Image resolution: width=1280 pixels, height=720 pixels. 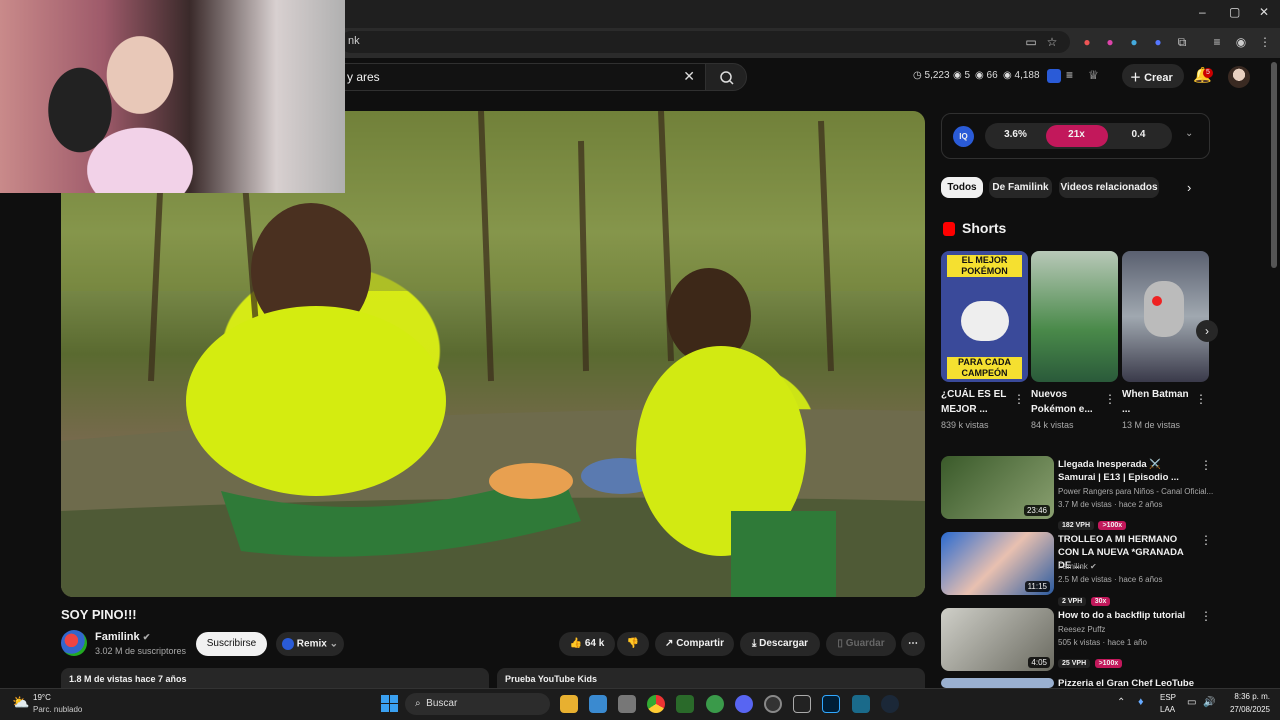 What do you see at coordinates (997, 639) in the screenshot?
I see `related-thumbnail: 4:05` at bounding box center [997, 639].